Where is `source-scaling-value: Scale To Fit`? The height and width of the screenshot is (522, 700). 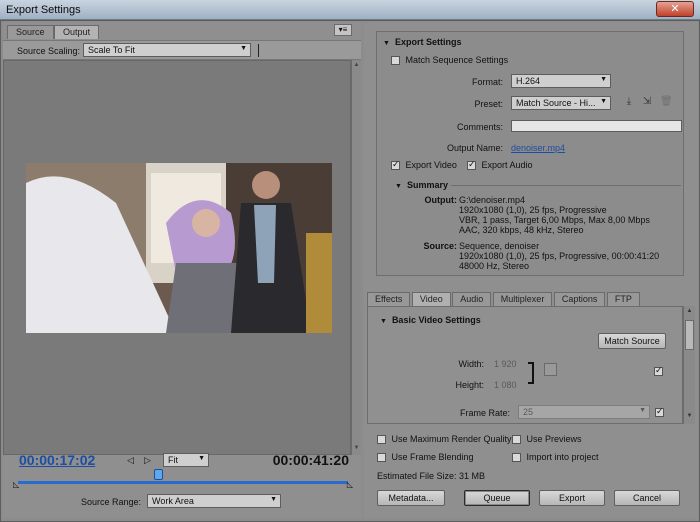 source-scaling-value: Scale To Fit is located at coordinates (111, 50).